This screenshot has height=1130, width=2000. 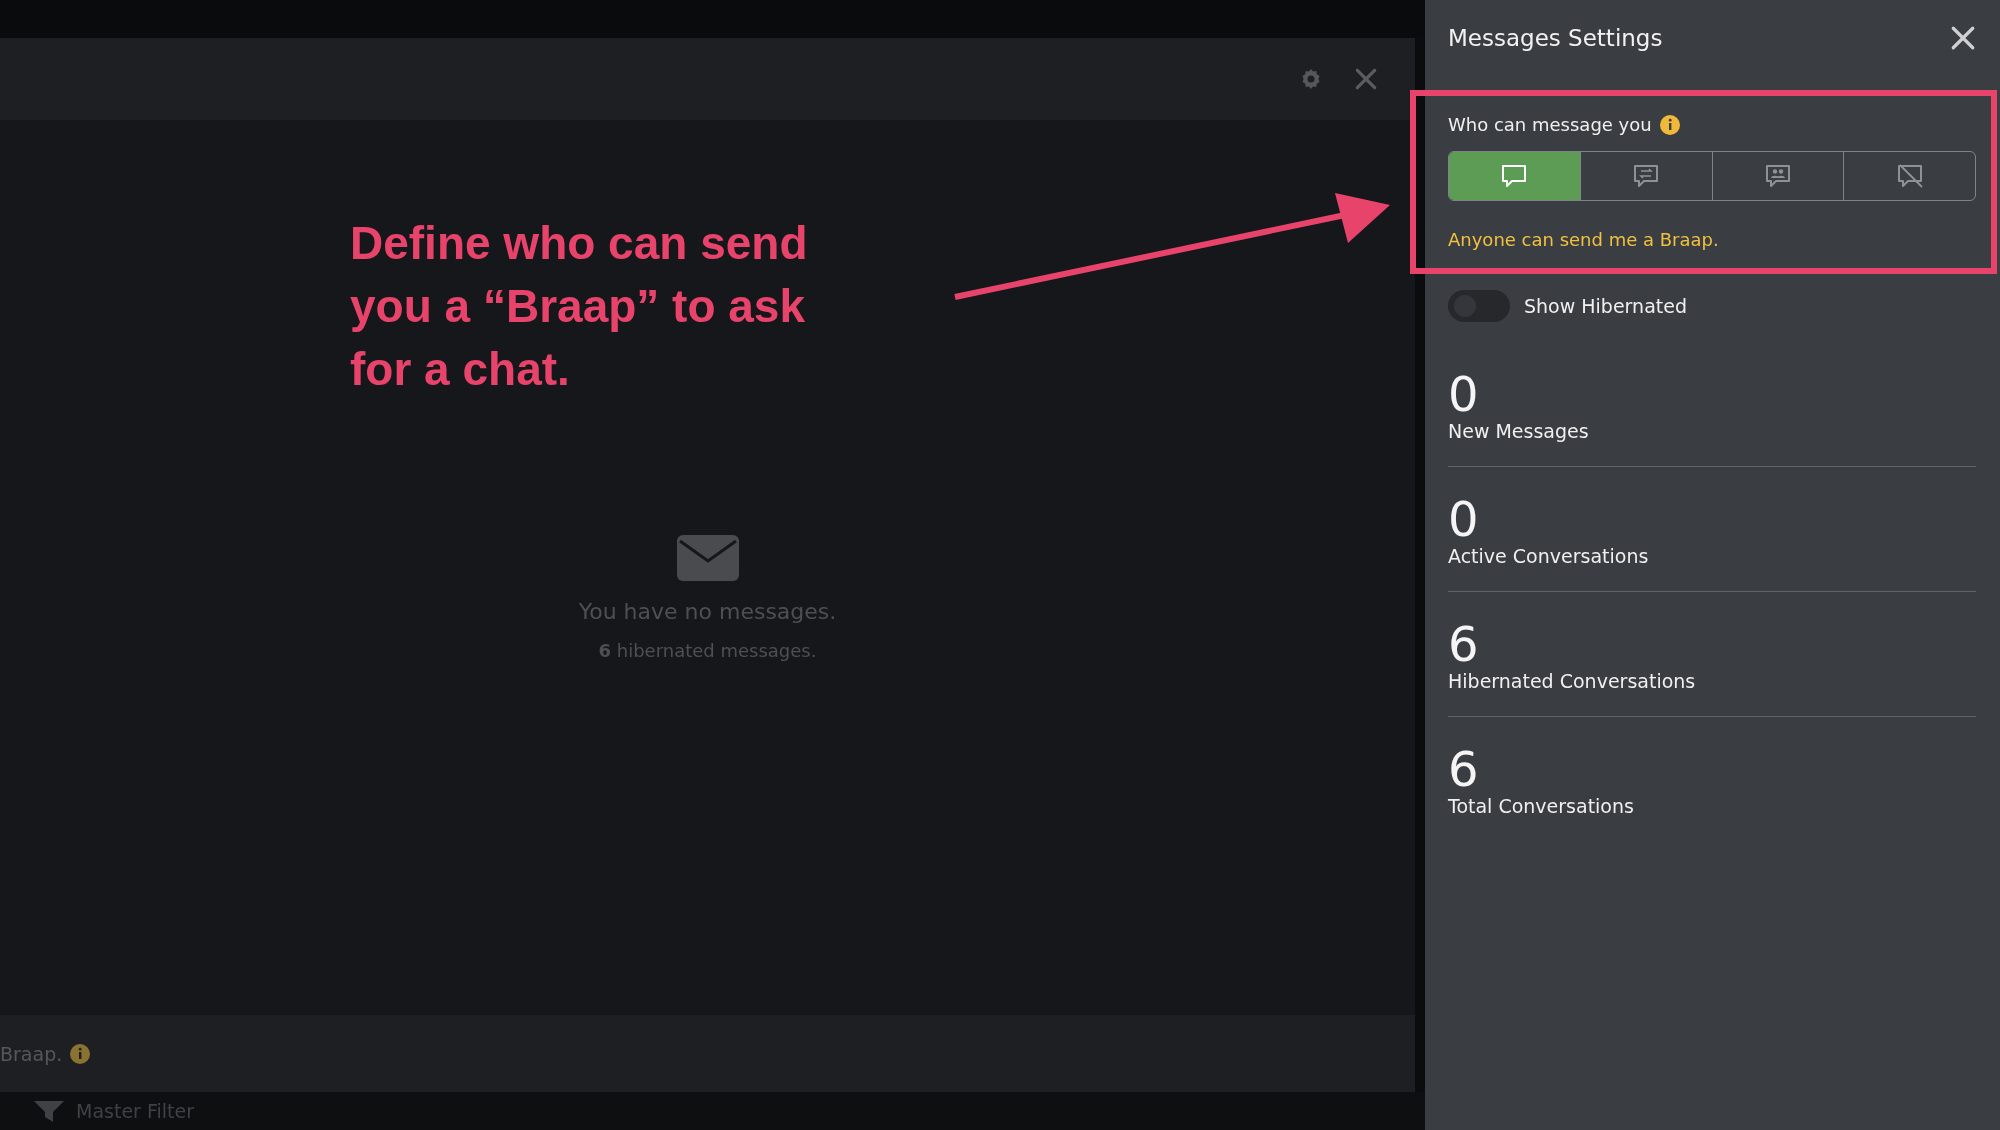 What do you see at coordinates (707, 557) in the screenshot?
I see `envelope-icon` at bounding box center [707, 557].